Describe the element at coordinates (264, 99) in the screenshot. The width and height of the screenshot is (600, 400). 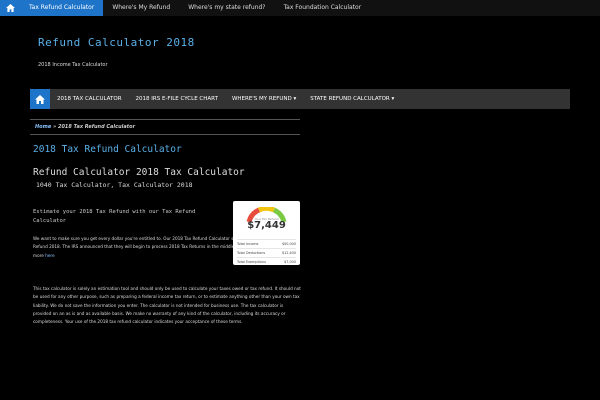
I see `nav-wheres-my-refund: WHERE'S MY REFUND ▾` at that location.